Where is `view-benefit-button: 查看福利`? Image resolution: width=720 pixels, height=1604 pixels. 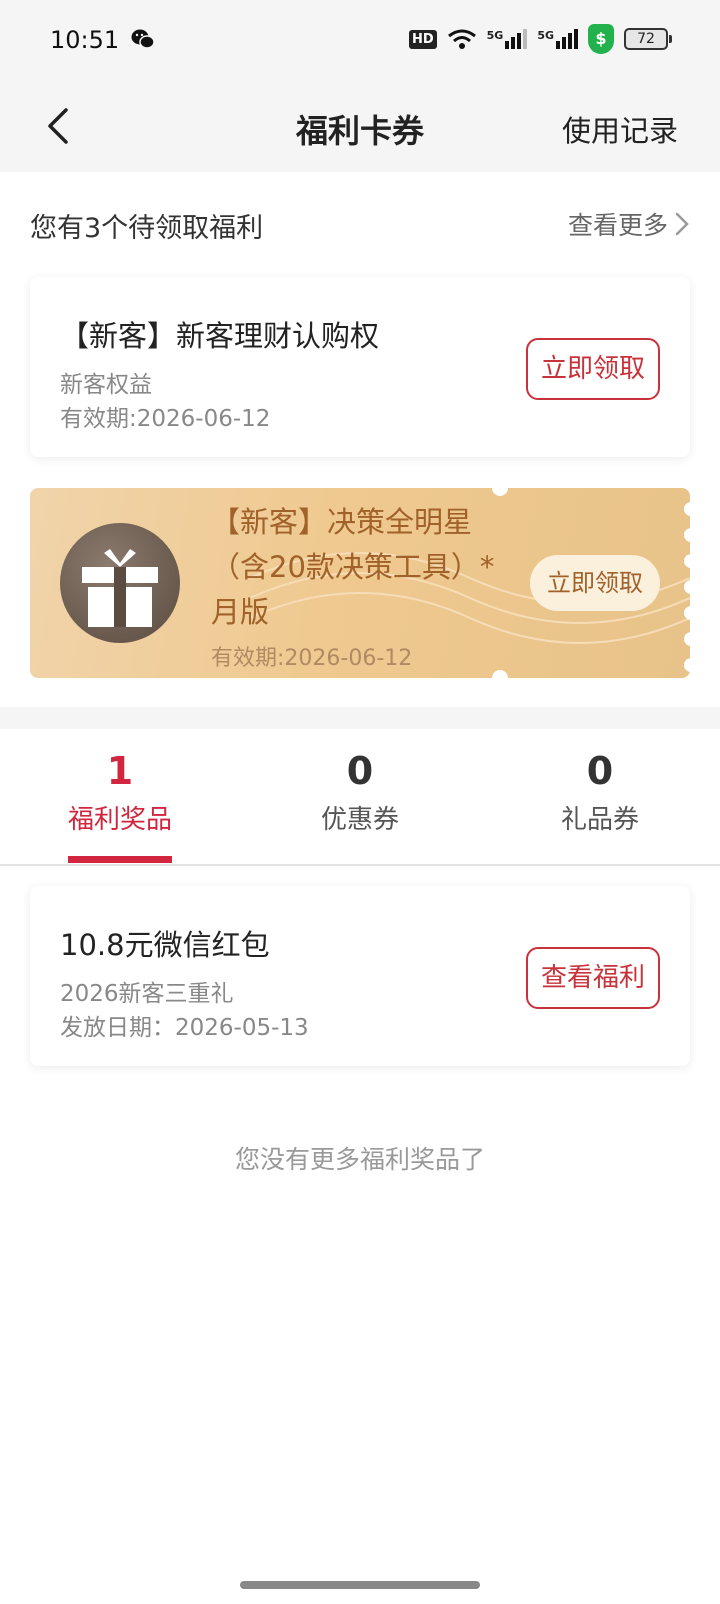 view-benefit-button: 查看福利 is located at coordinates (593, 978).